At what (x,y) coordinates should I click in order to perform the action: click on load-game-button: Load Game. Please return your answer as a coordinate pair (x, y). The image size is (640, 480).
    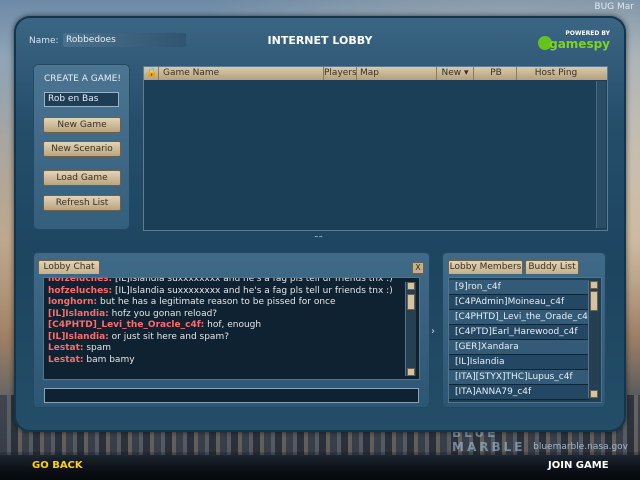
    Looking at the image, I should click on (82, 178).